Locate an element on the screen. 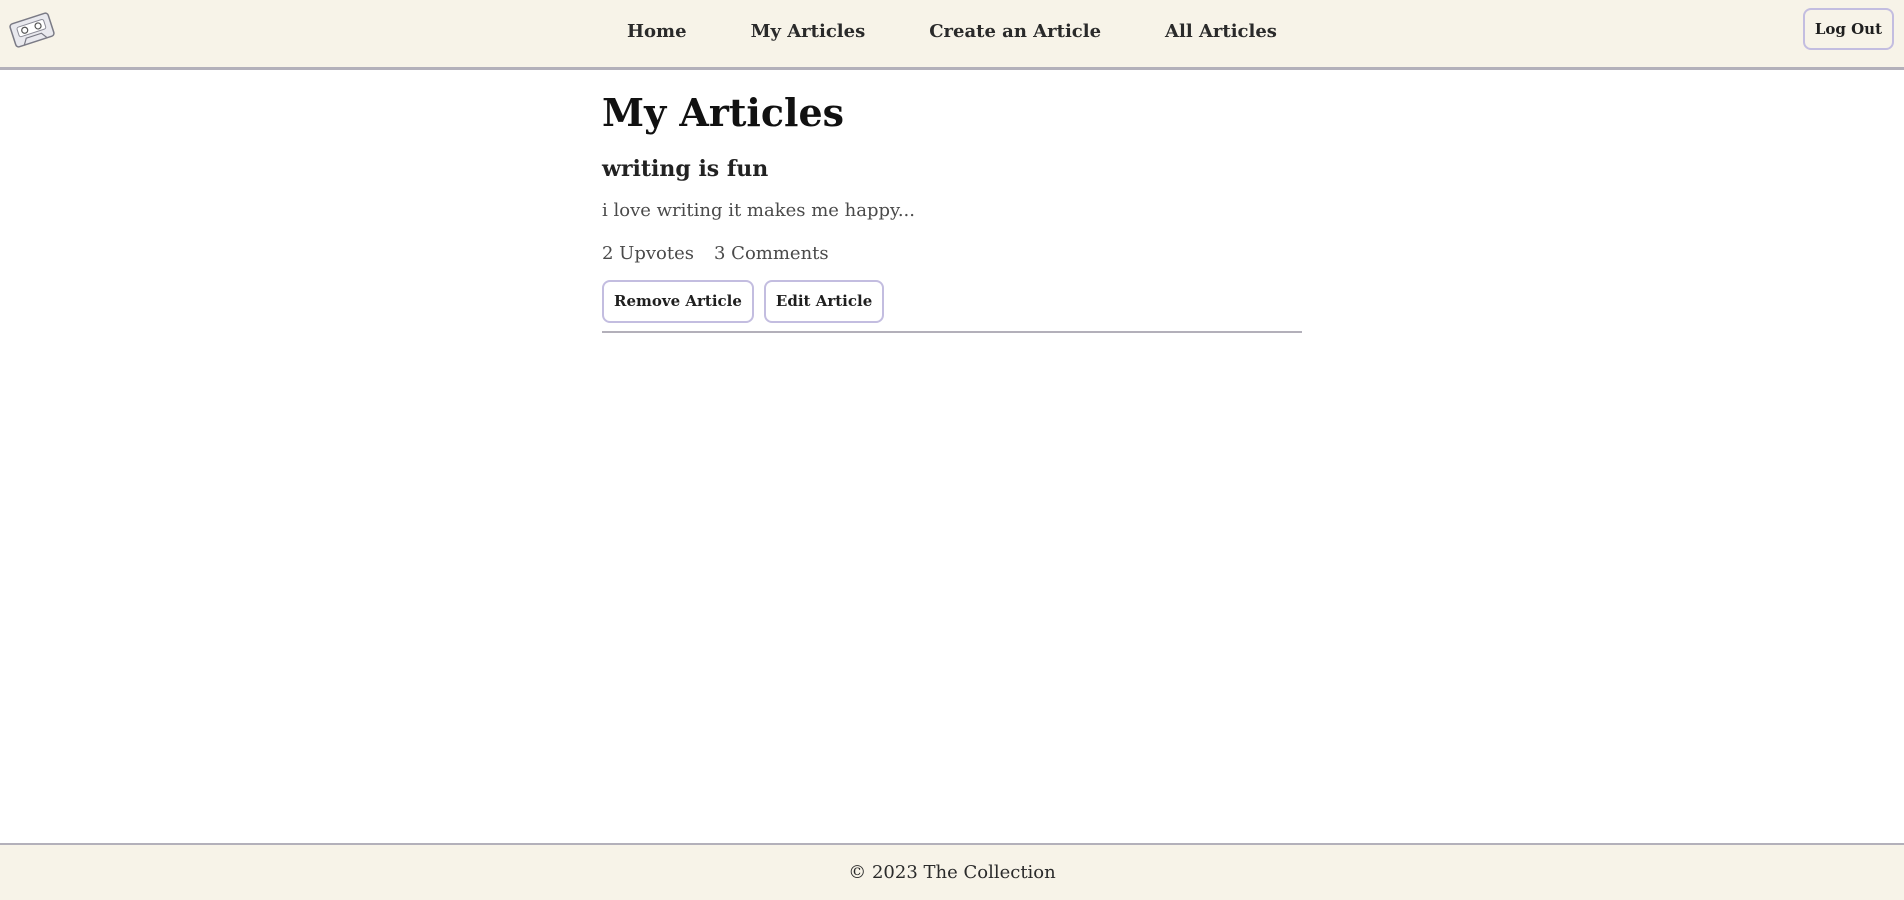 This screenshot has height=900, width=1904. article-stats: 2 Upvotes 3 Comments is located at coordinates (952, 253).